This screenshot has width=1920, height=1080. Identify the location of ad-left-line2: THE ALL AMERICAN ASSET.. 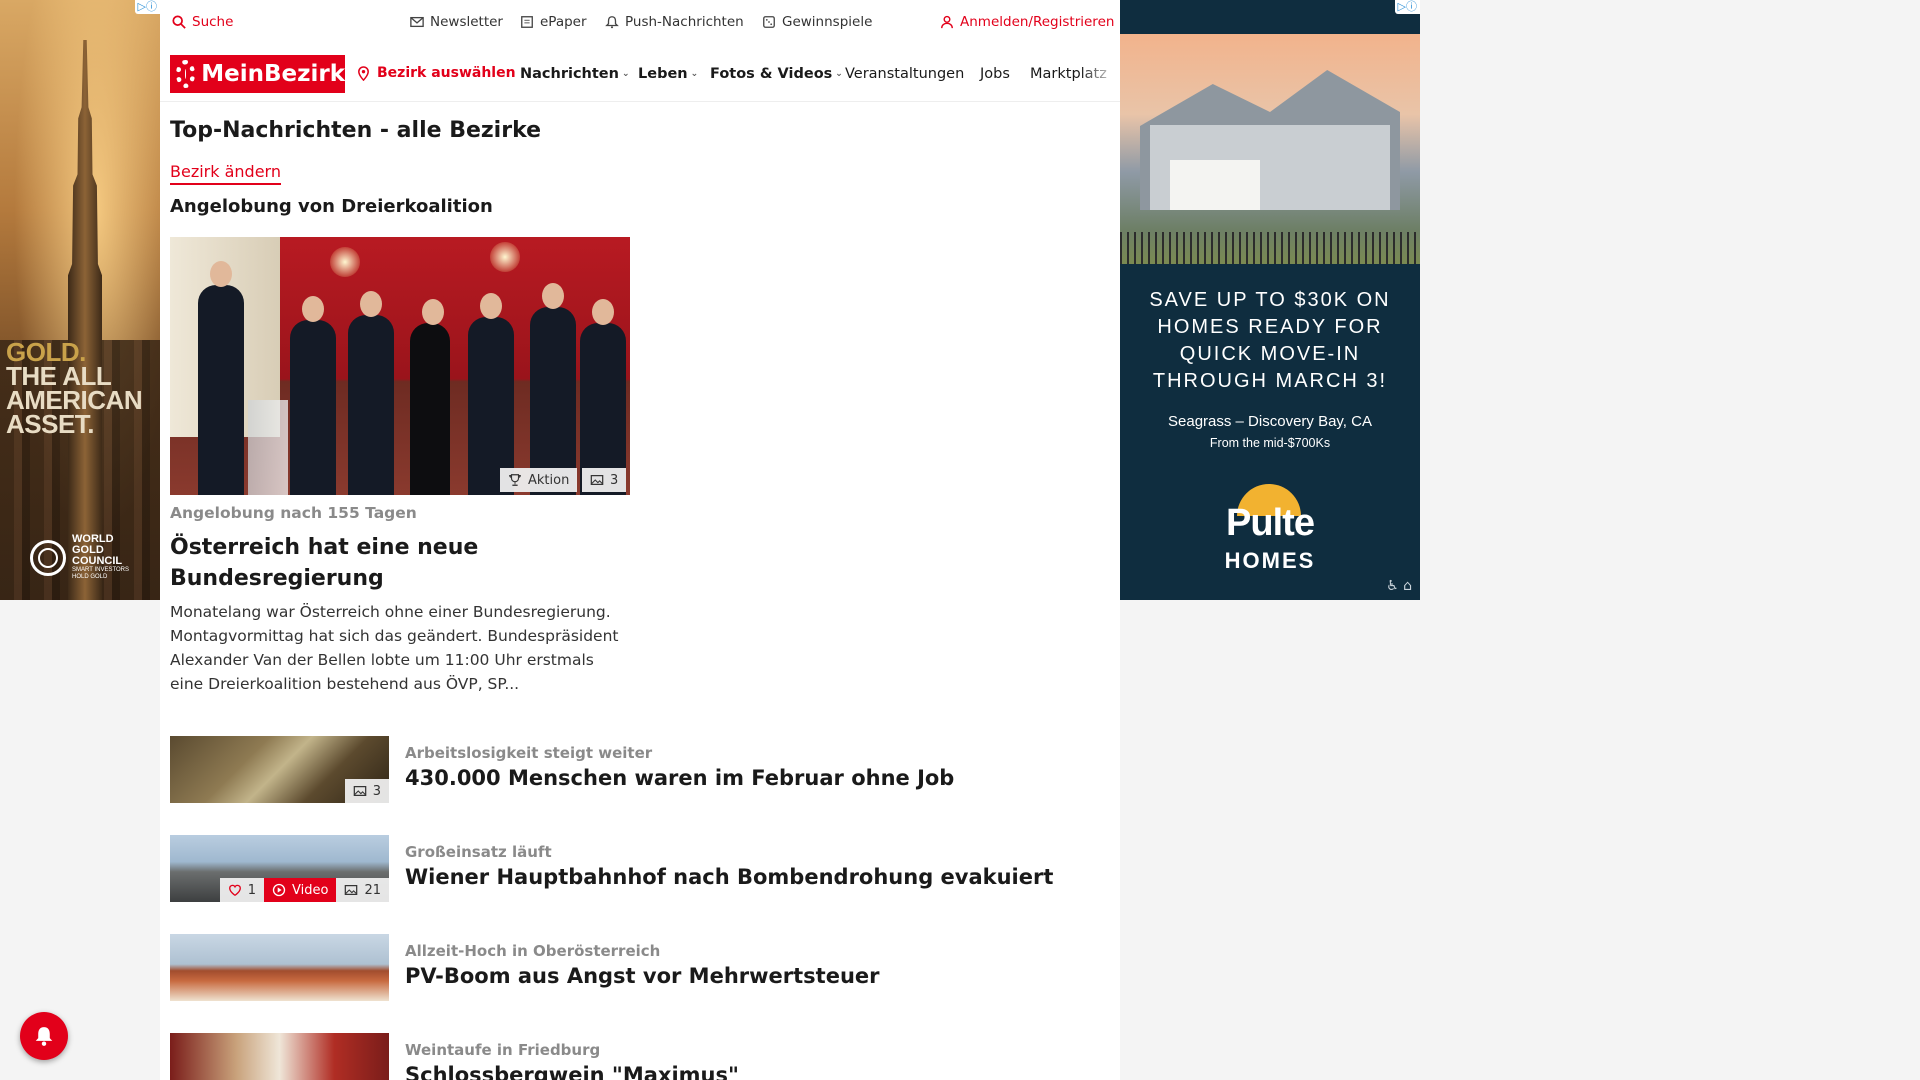
(74, 400).